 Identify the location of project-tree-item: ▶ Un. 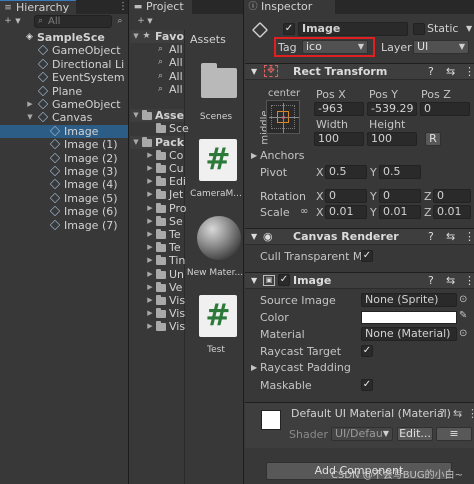
(157, 274).